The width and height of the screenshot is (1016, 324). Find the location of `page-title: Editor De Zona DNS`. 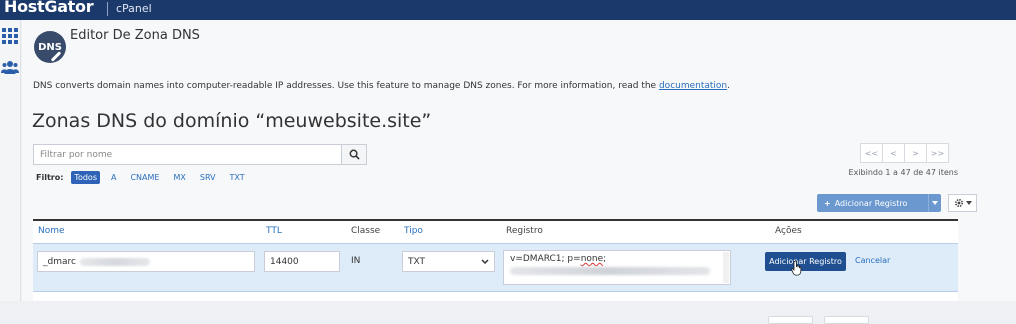

page-title: Editor De Zona DNS is located at coordinates (135, 35).